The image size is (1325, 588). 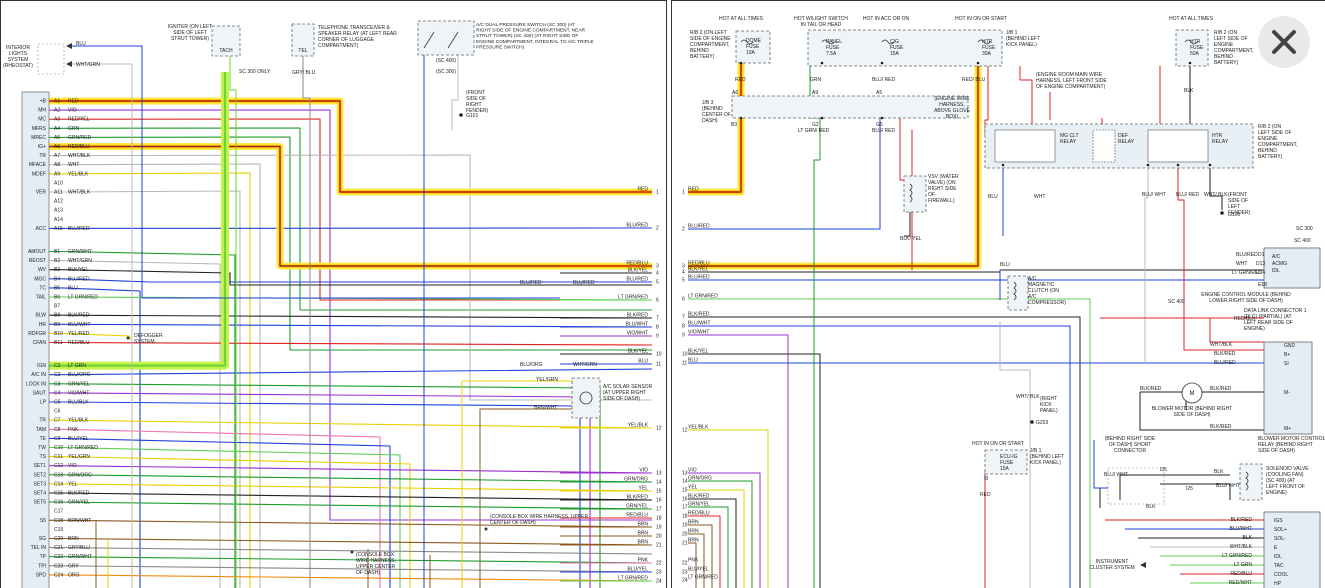 I want to click on left-edge-wire-label: BRN, so click(x=642, y=534).